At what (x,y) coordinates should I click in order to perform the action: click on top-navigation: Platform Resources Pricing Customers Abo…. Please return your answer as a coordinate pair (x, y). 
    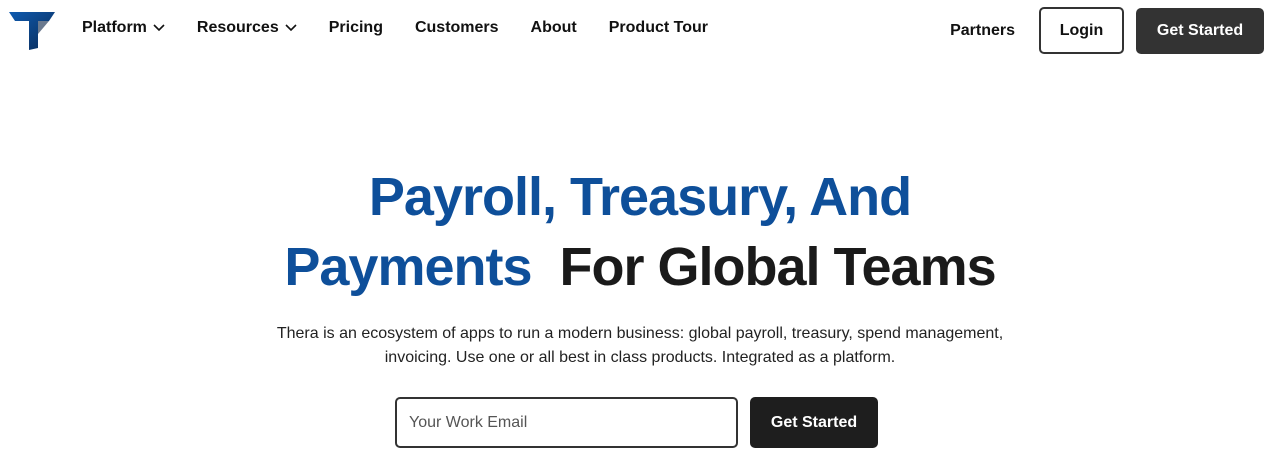
    Looking at the image, I should click on (640, 31).